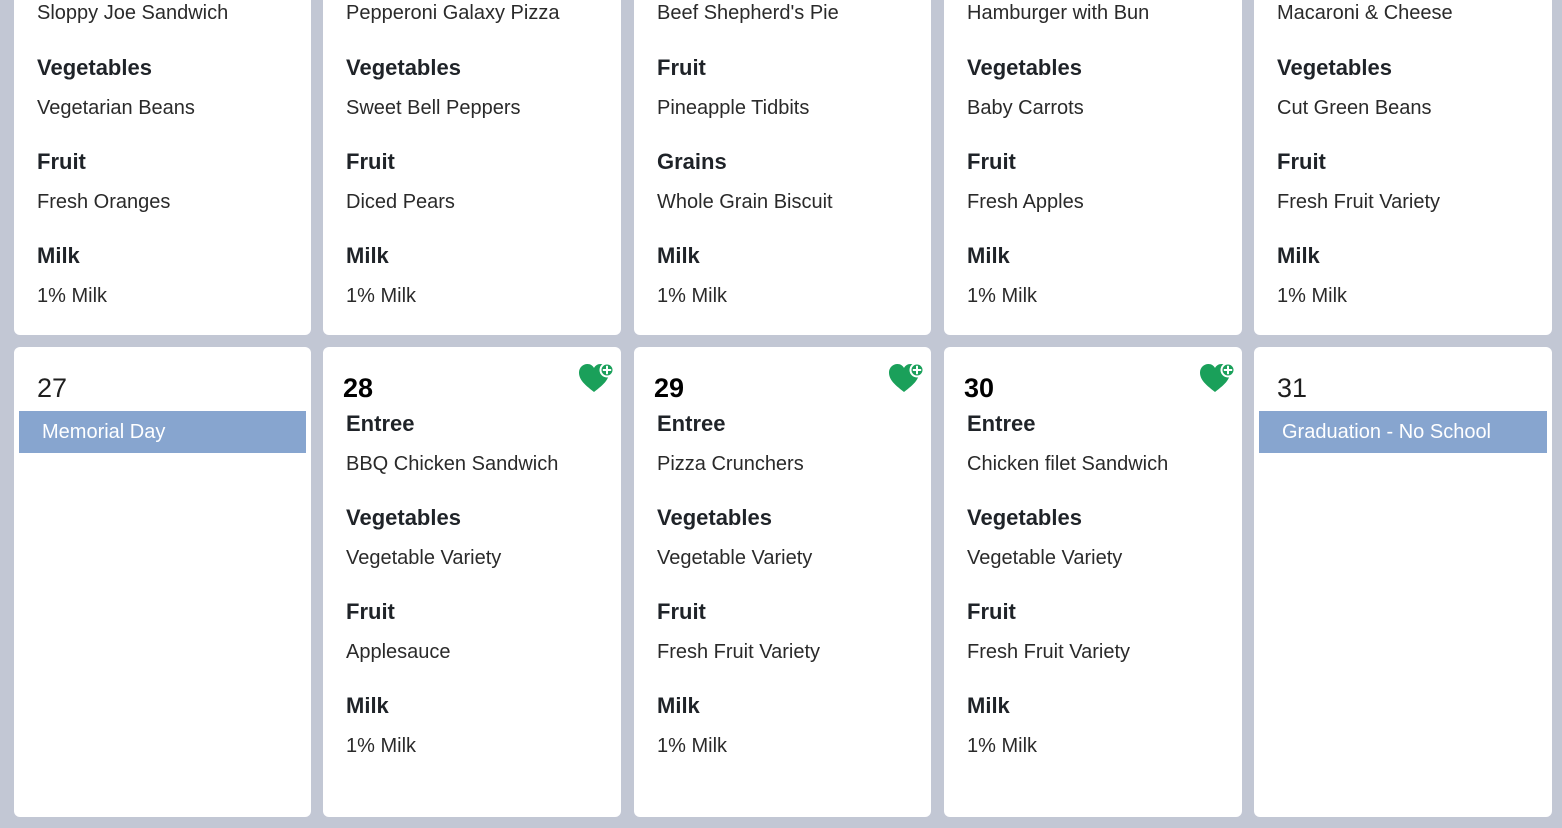 The image size is (1562, 828). What do you see at coordinates (1403, 432) in the screenshot?
I see `event-banner: Graduation - No School` at bounding box center [1403, 432].